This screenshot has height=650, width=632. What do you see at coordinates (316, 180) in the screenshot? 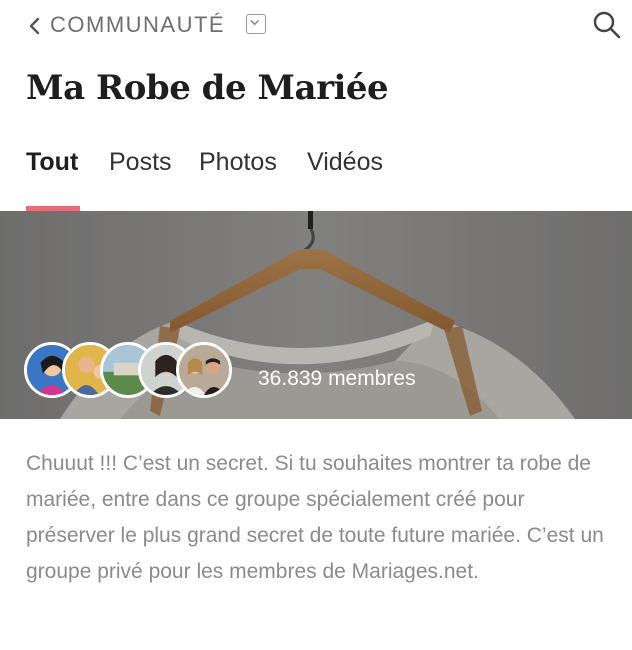
I see `tab-bar: Tout Posts Photos Vidéos` at bounding box center [316, 180].